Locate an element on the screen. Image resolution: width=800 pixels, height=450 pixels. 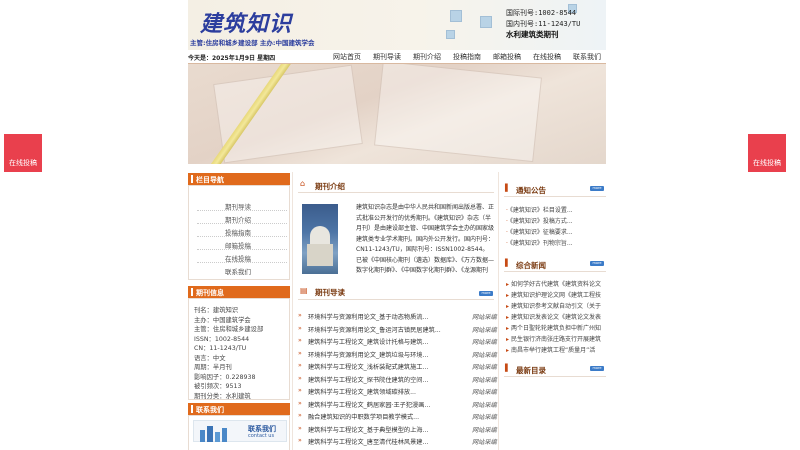
buildings-icon is located at coordinates (213, 434).